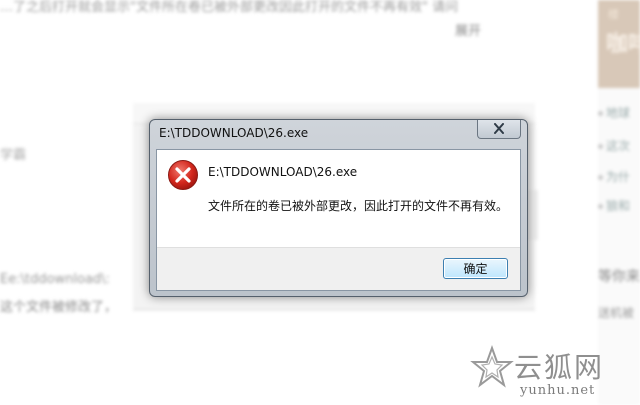 This screenshot has width=640, height=405. What do you see at coordinates (619, 277) in the screenshot?
I see `related-title: 等你来` at bounding box center [619, 277].